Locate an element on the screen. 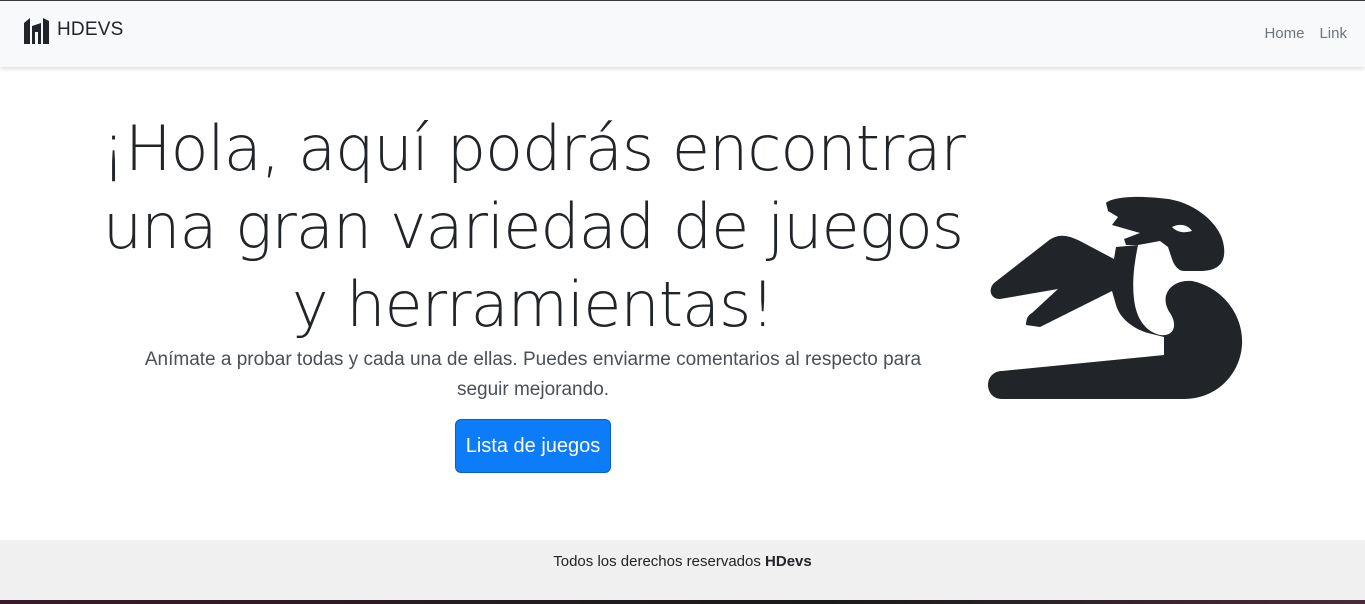 This screenshot has width=1365, height=604. footer: Todos los derechos reservados HDevs is located at coordinates (682, 570).